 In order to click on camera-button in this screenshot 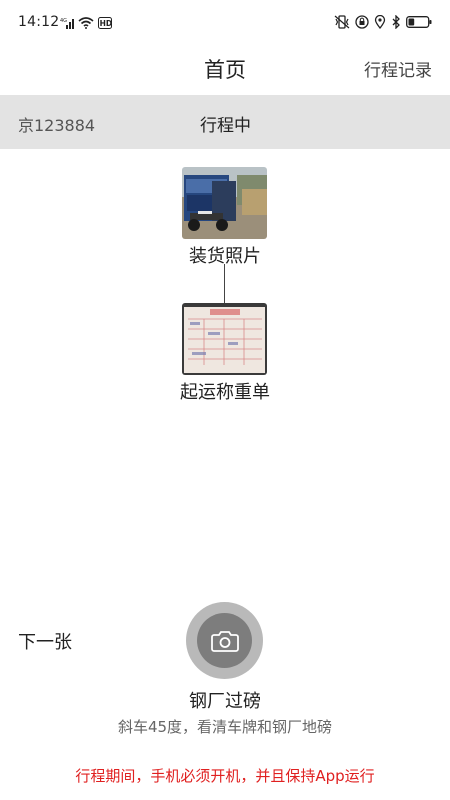, I will do `click(224, 640)`.